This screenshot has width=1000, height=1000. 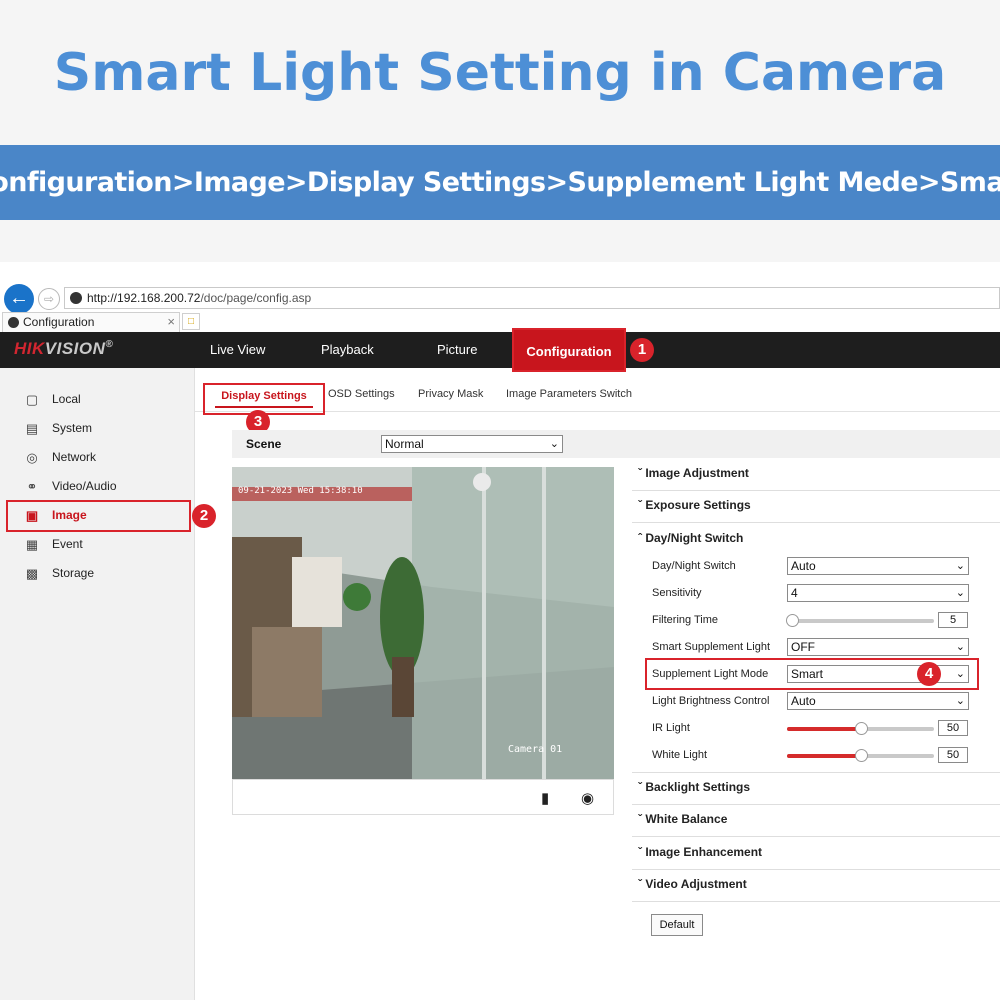 What do you see at coordinates (878, 593) in the screenshot?
I see `sensitivity-select: 4 ⌄` at bounding box center [878, 593].